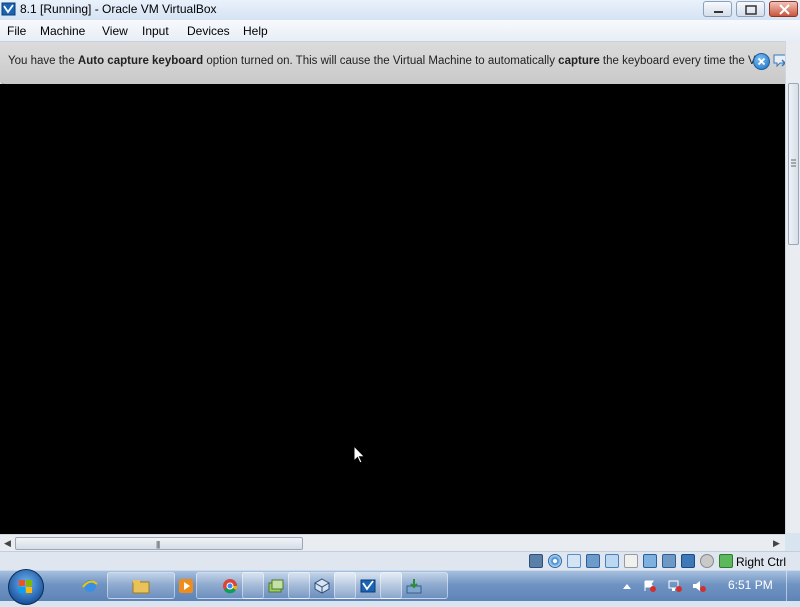 Image resolution: width=800 pixels, height=607 pixels. Describe the element at coordinates (627, 586) in the screenshot. I see `show-hidden-icons-icon` at that location.